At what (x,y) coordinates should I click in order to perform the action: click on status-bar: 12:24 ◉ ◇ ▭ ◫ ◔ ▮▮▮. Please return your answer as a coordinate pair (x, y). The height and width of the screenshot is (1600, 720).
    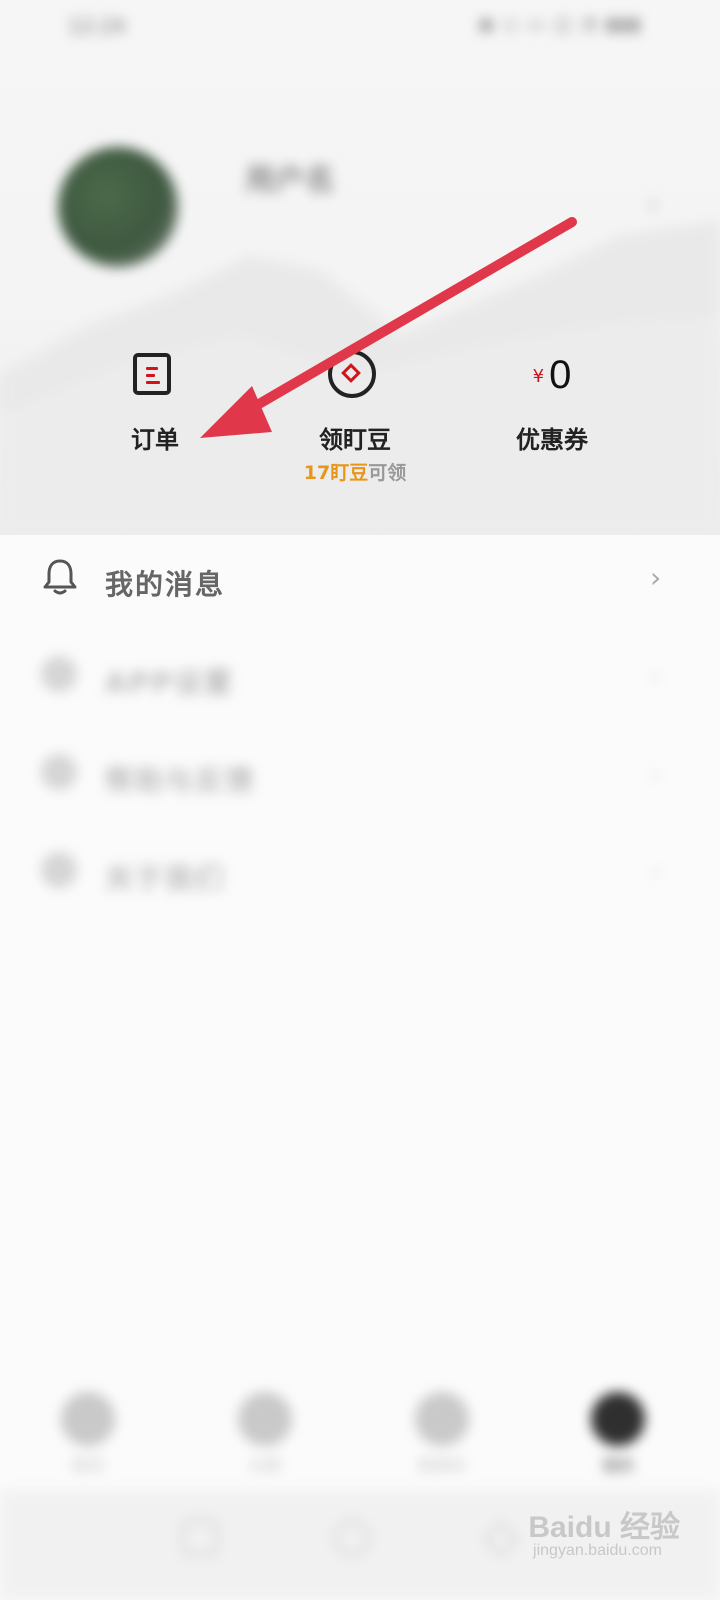
    Looking at the image, I should click on (360, 25).